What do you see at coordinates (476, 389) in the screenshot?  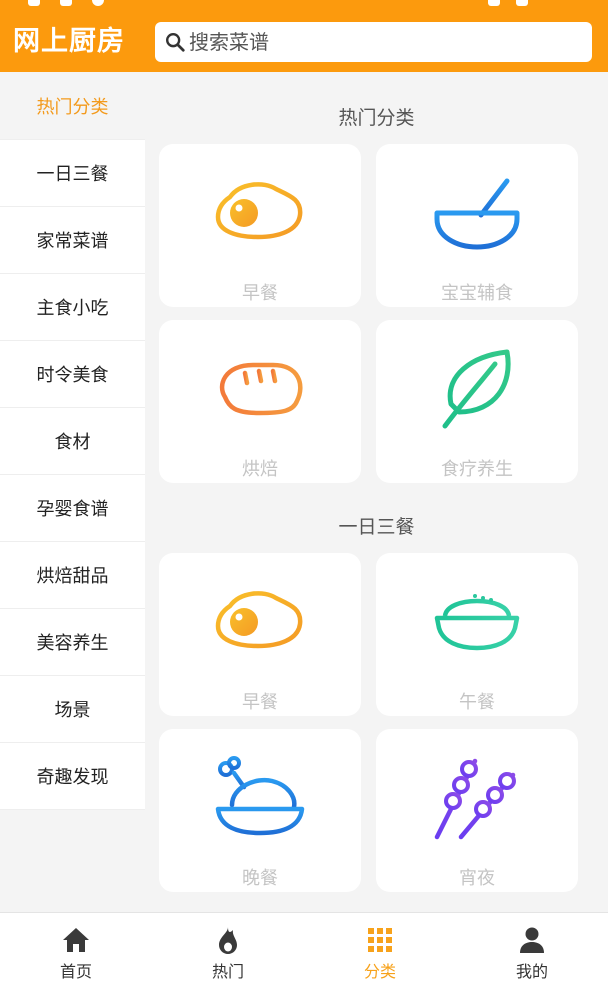 I see `leaf-icon` at bounding box center [476, 389].